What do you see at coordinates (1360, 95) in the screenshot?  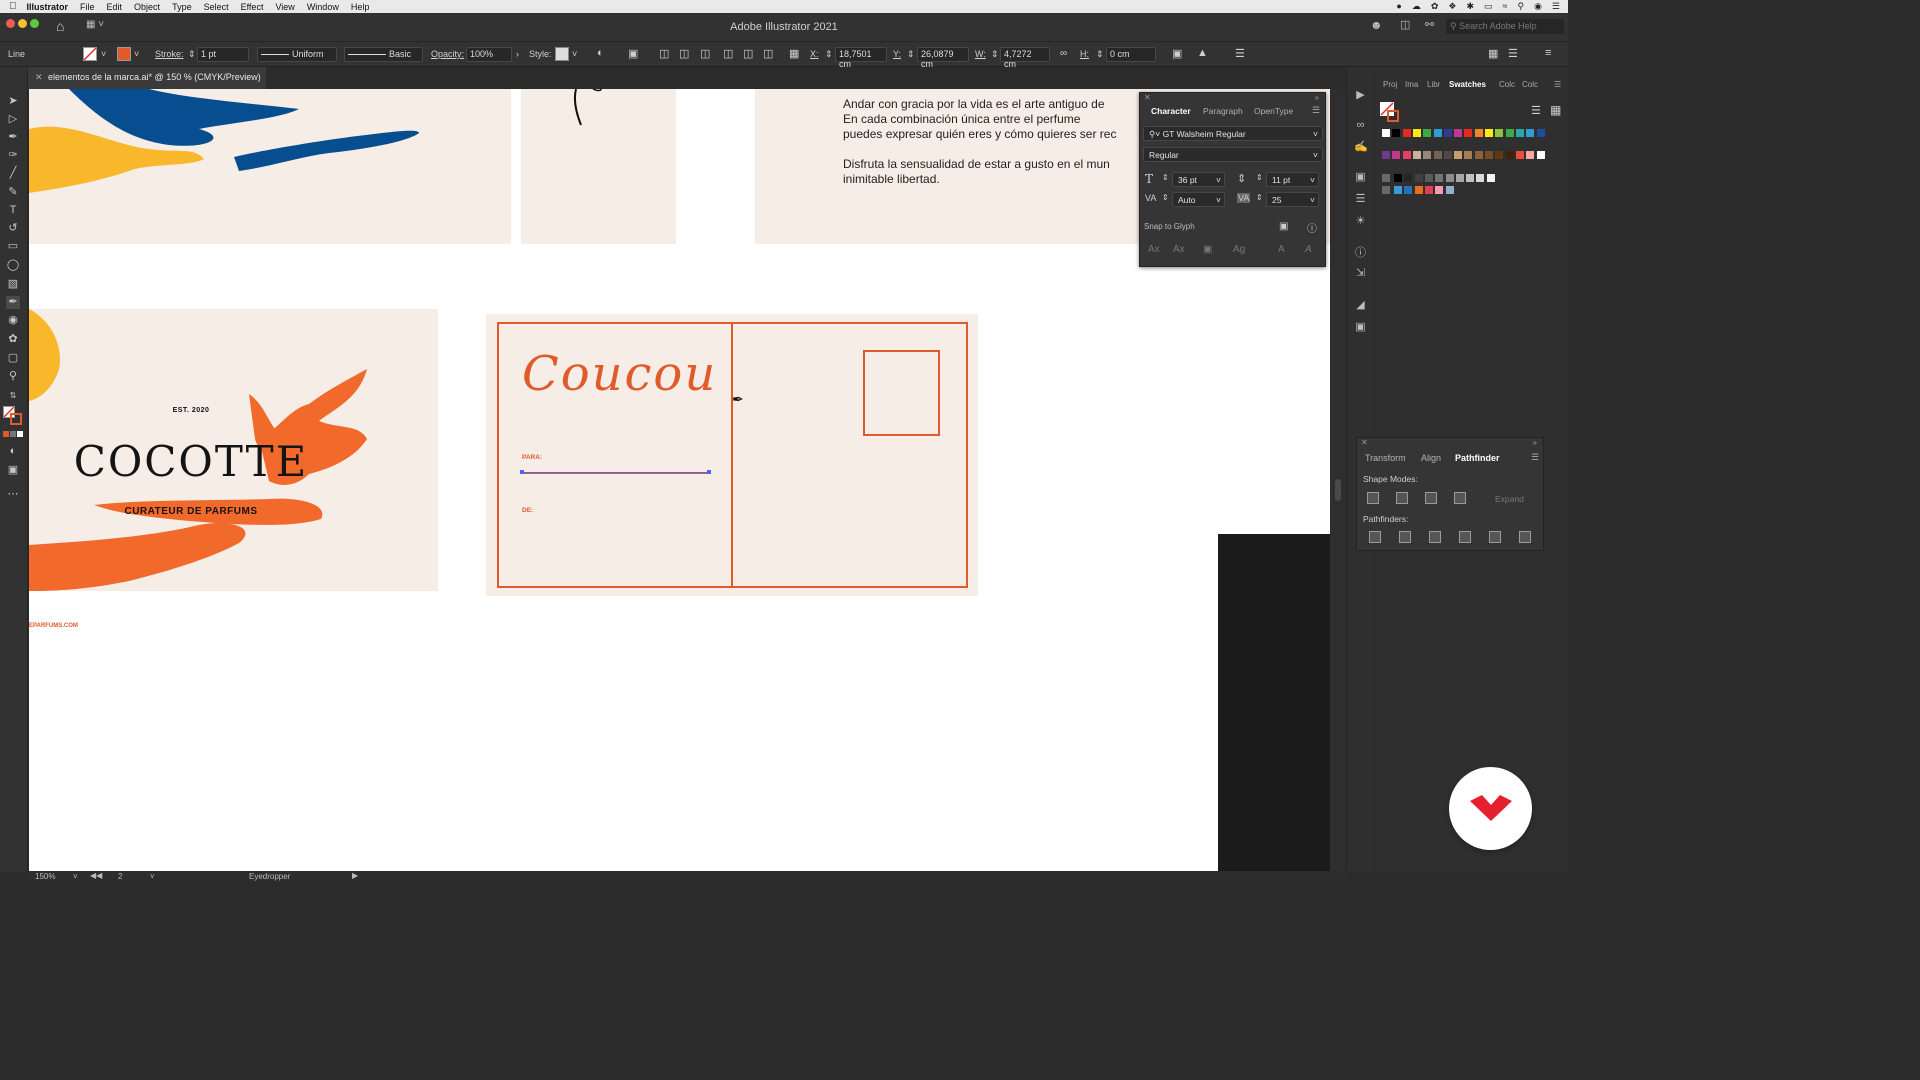 I see `play-action-icon: ▶` at bounding box center [1360, 95].